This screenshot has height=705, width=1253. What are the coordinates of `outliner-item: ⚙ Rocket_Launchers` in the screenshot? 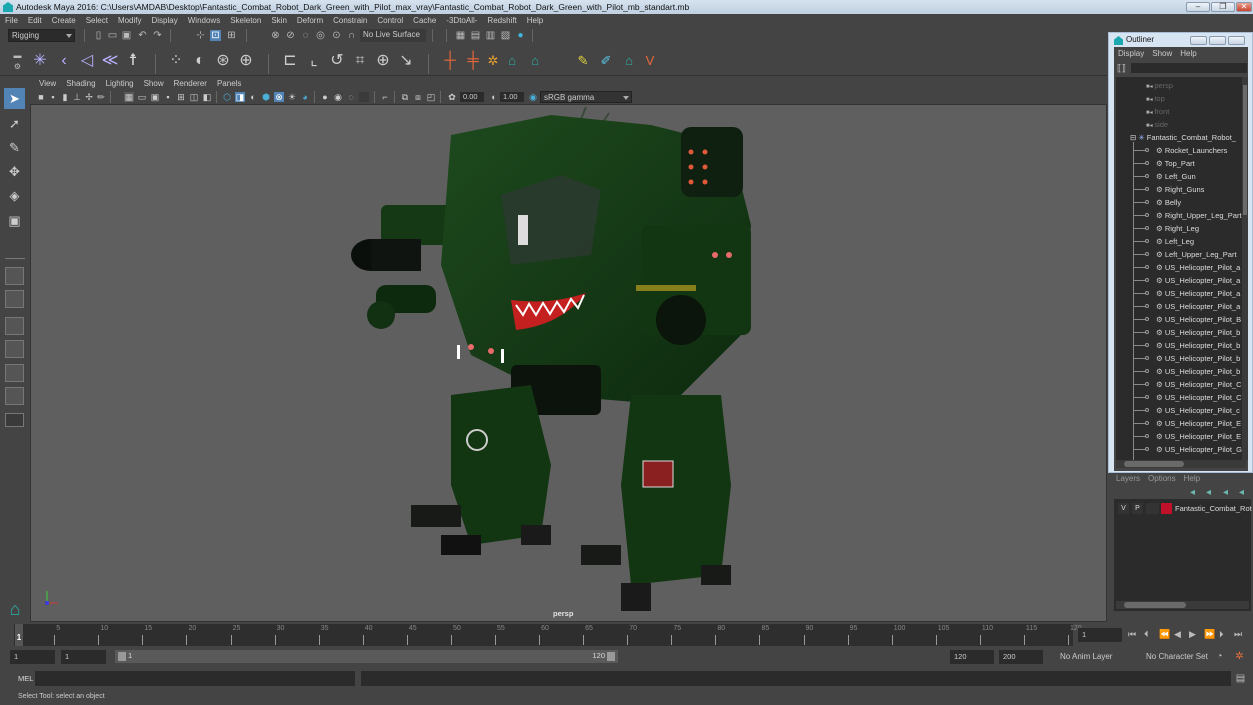 It's located at (1191, 150).